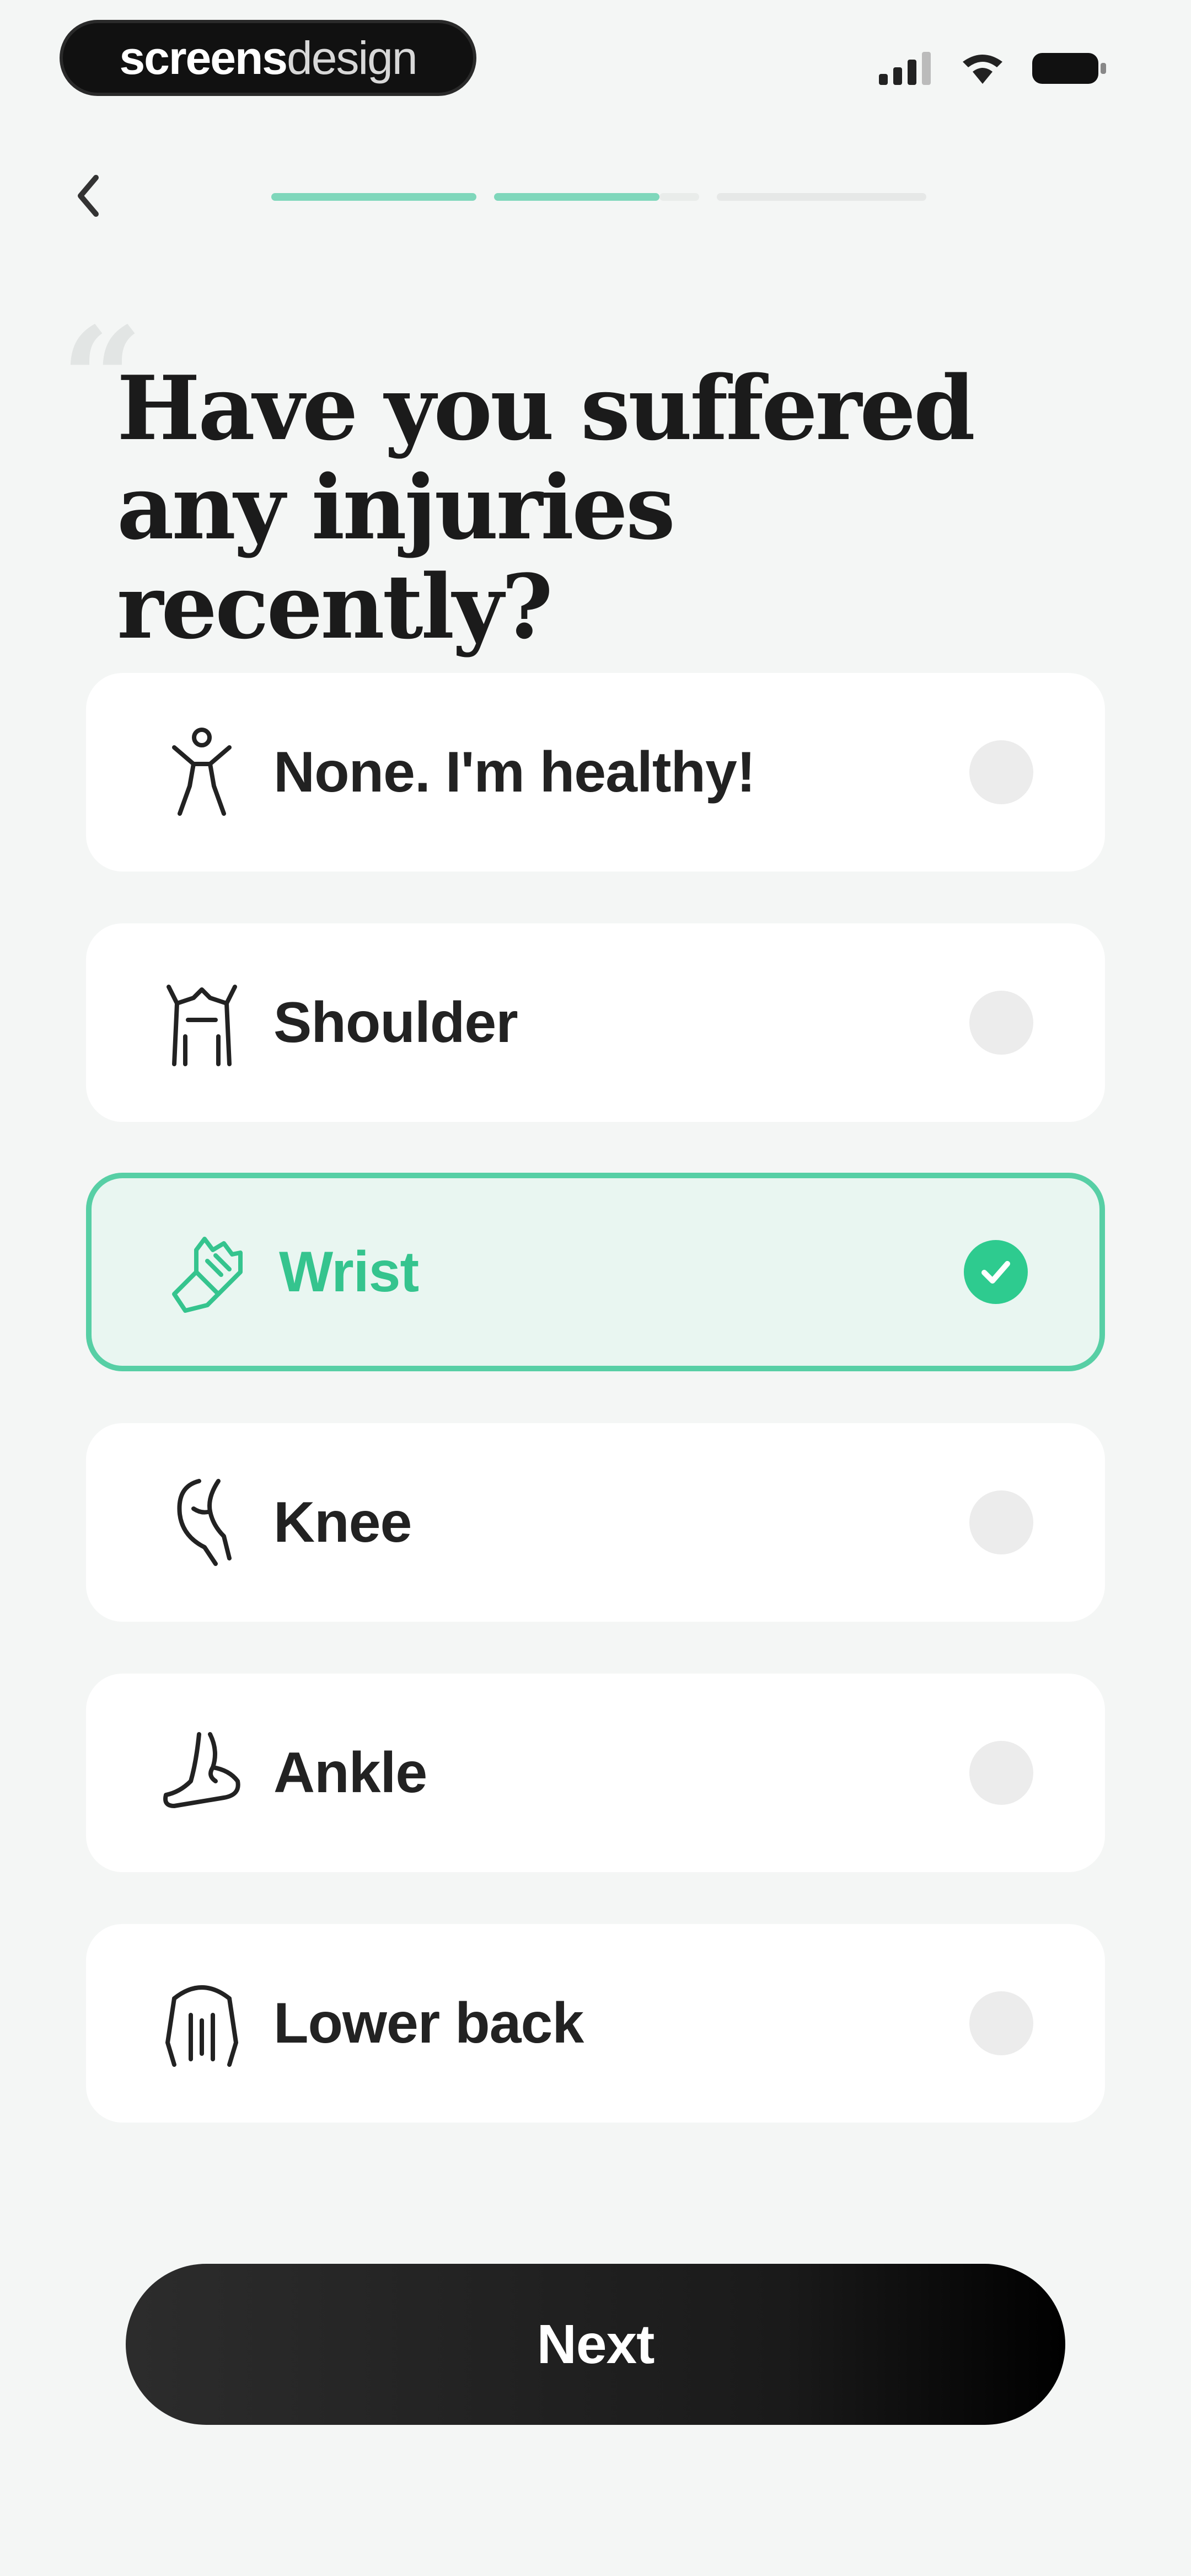 The image size is (1191, 2576). I want to click on brand-logo: screens design, so click(268, 58).